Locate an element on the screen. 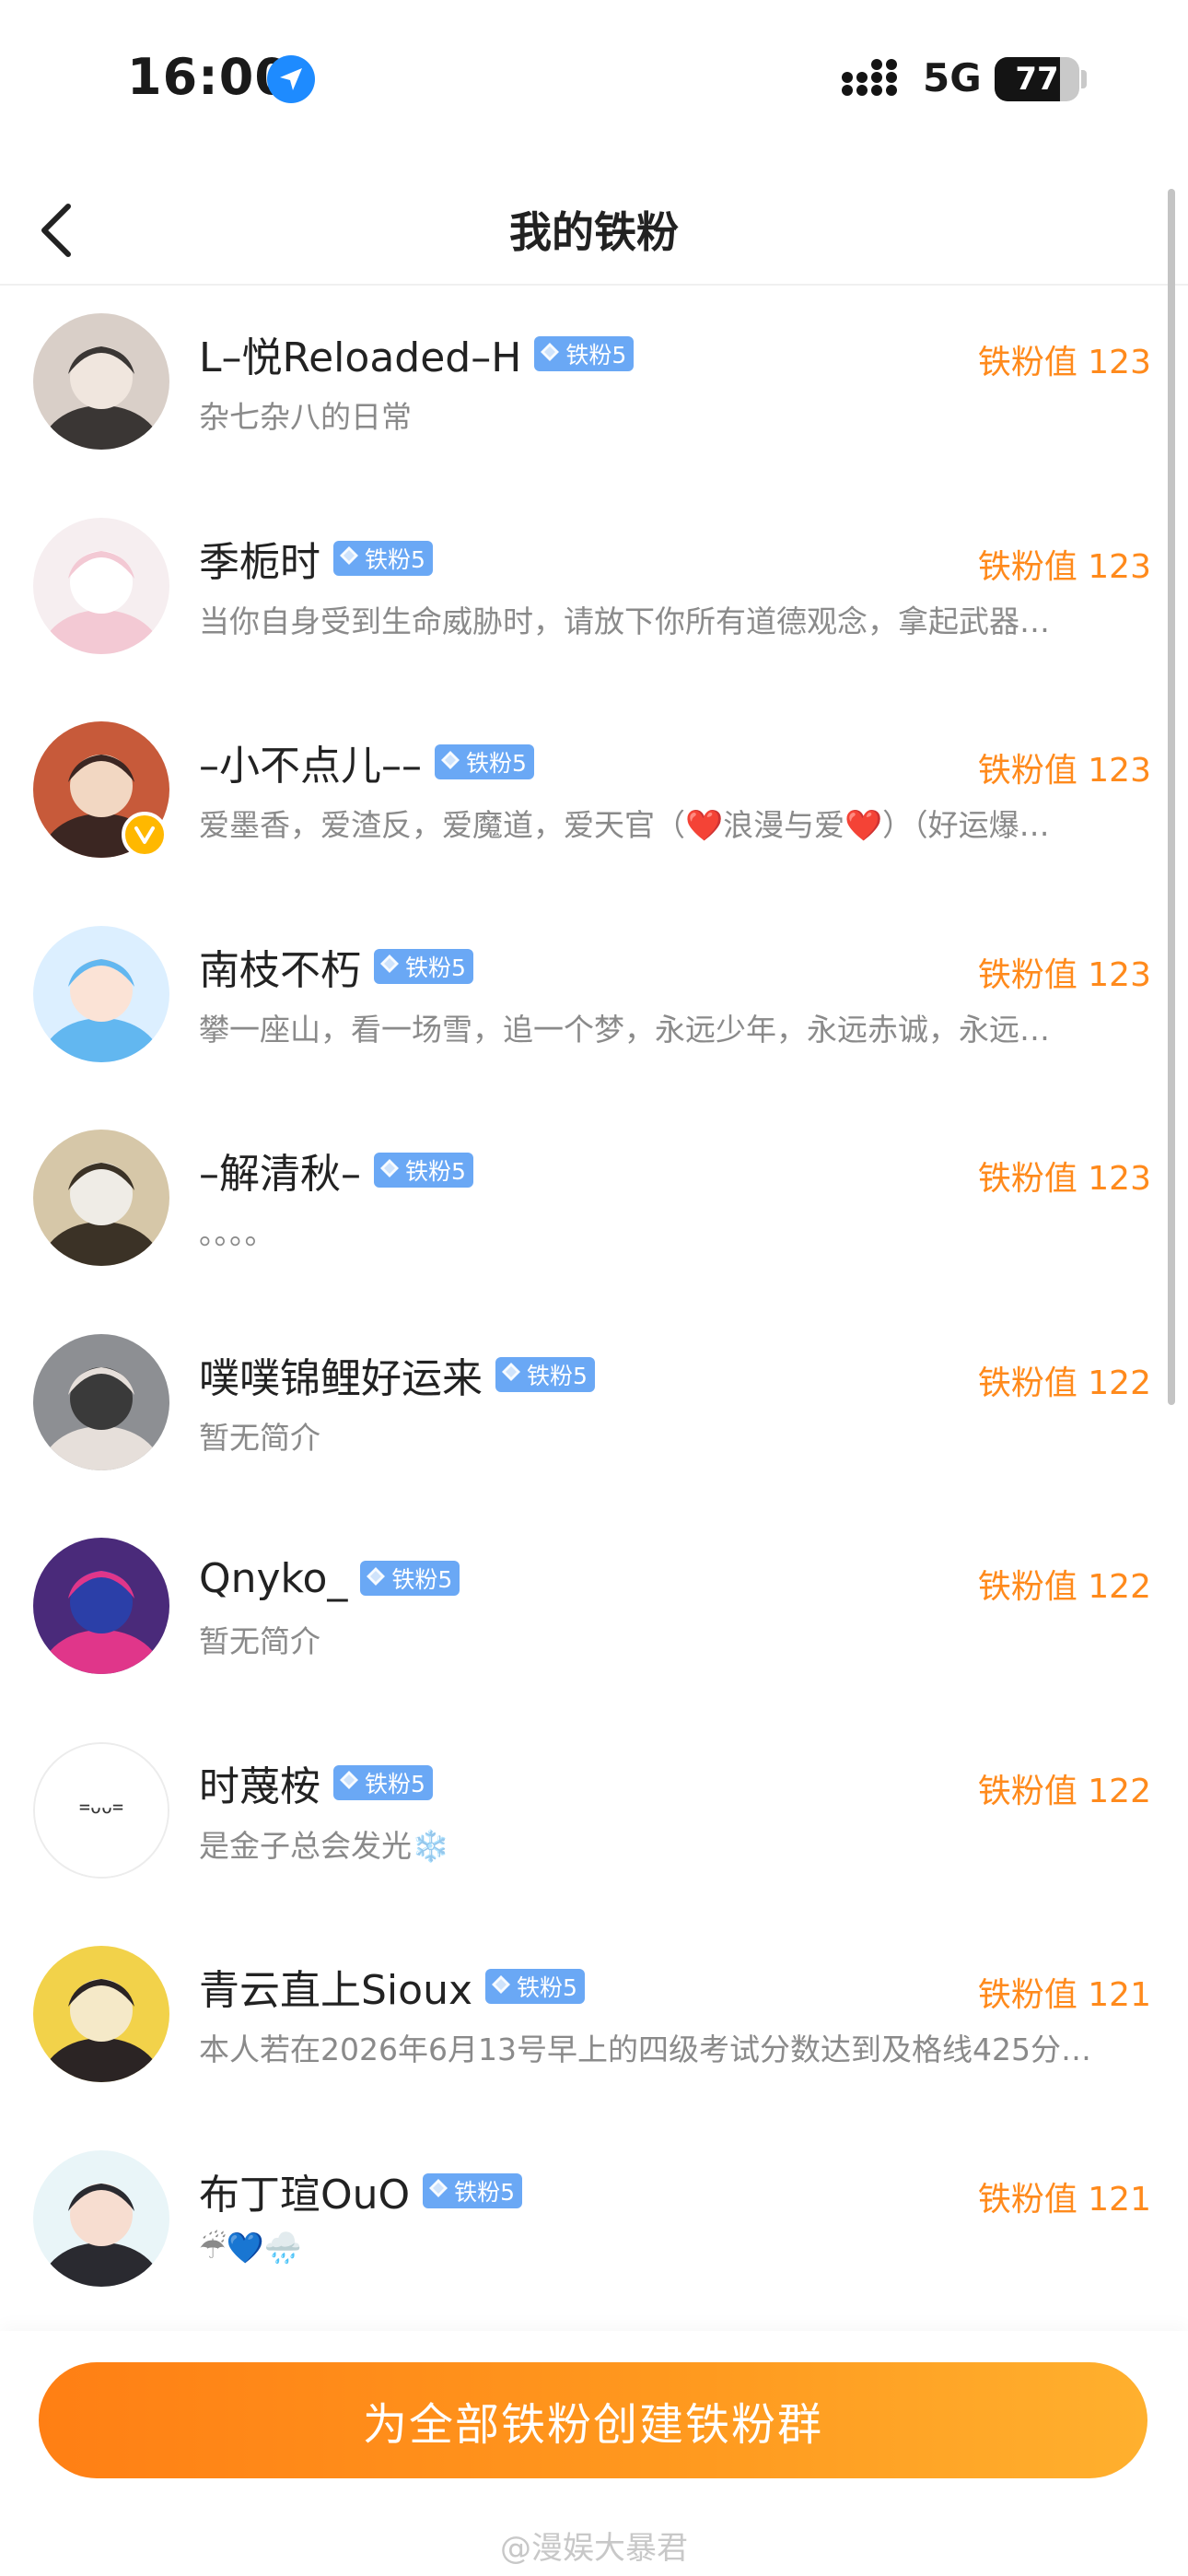 The height and width of the screenshot is (2576, 1188). watermark: @漫娱大暴君 is located at coordinates (594, 2548).